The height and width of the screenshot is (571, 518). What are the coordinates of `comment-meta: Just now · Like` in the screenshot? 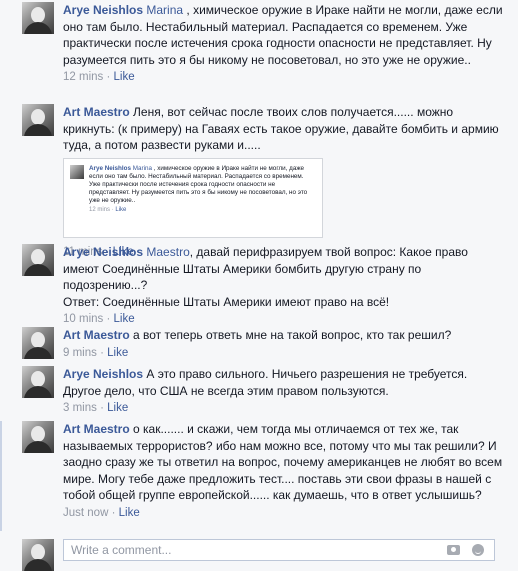 It's located at (101, 512).